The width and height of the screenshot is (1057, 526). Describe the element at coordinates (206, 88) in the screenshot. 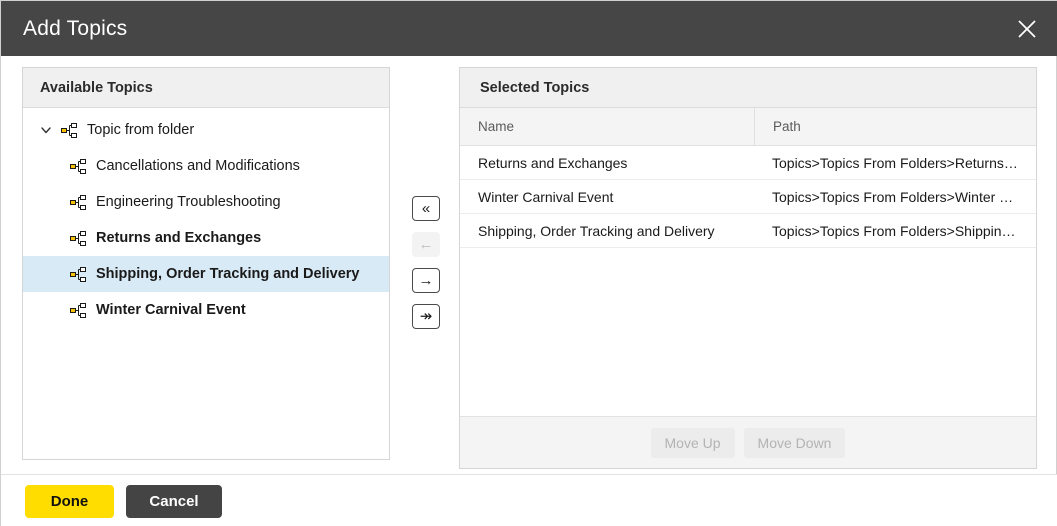

I see `available-topics-header: Available Topics` at that location.